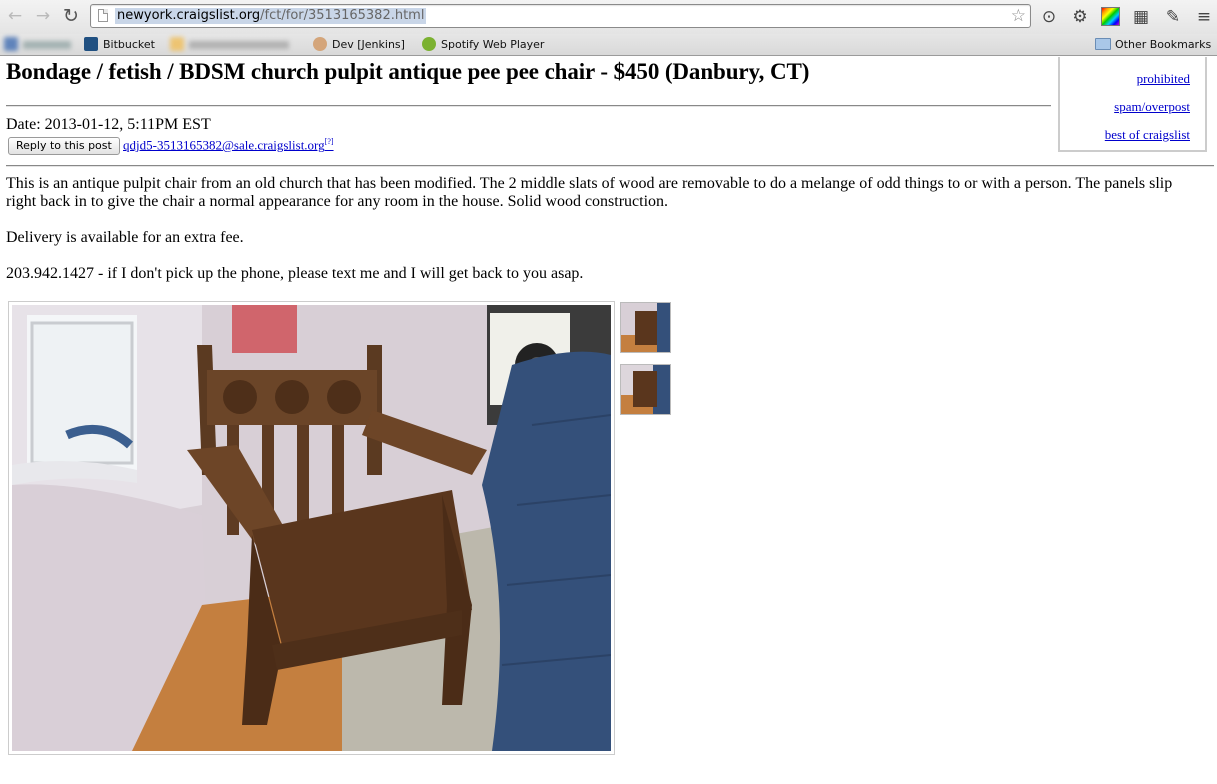 This screenshot has height=784, width=1217. I want to click on reply-help-link: [?], so click(329, 141).